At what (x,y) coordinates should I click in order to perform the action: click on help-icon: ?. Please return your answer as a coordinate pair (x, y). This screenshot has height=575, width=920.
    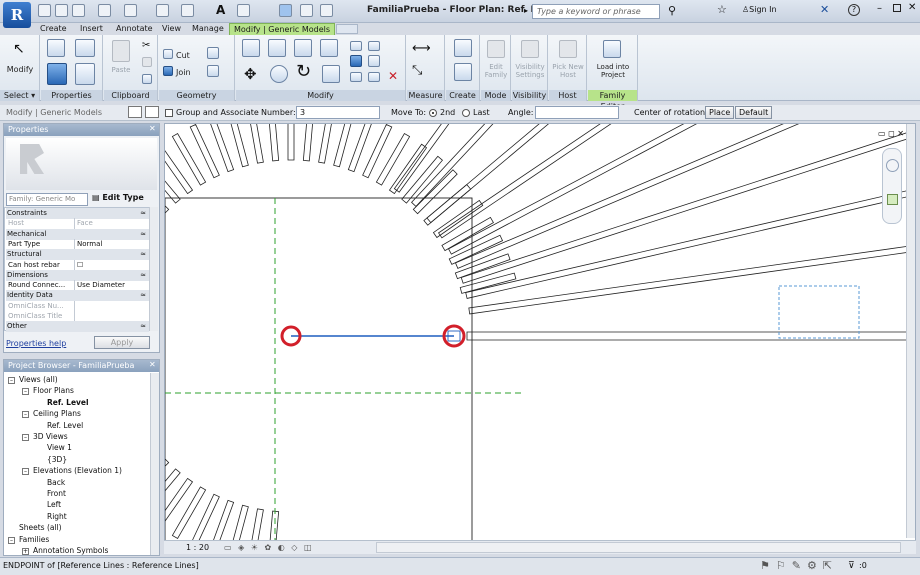
    Looking at the image, I should click on (854, 10).